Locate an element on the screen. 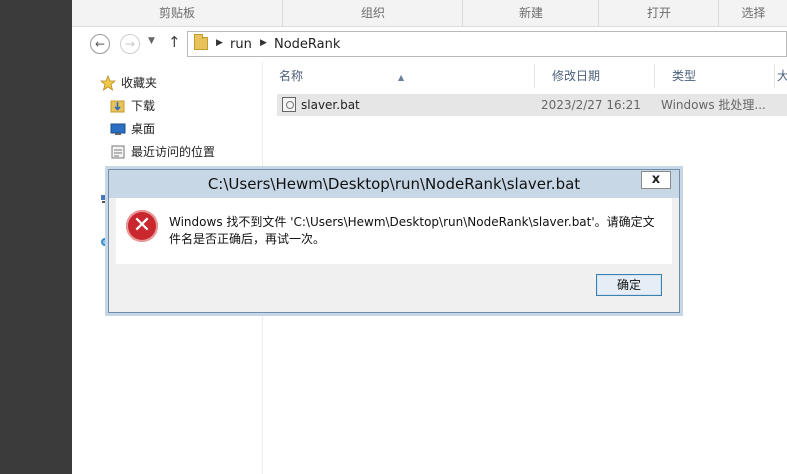 Image resolution: width=787 pixels, height=474 pixels. recent-locations-chevron-icon: ▼ is located at coordinates (151, 41).